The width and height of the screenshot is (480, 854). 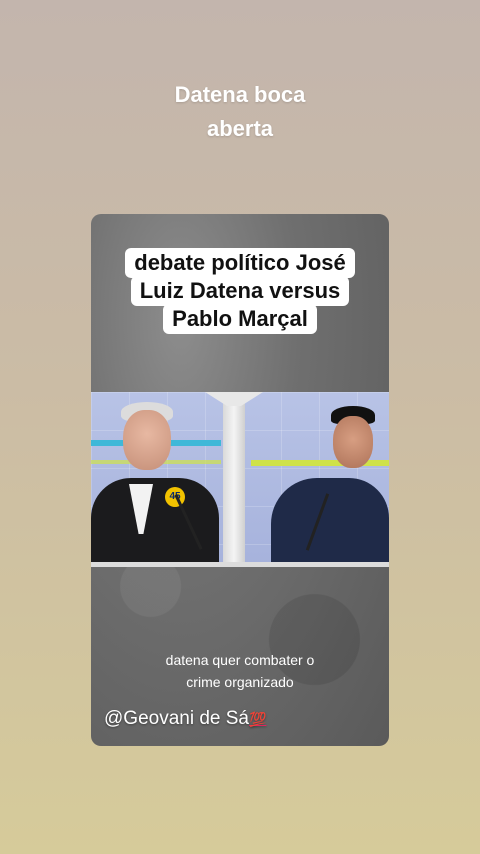 I want to click on debate-video-frame: 45, so click(x=240, y=479).